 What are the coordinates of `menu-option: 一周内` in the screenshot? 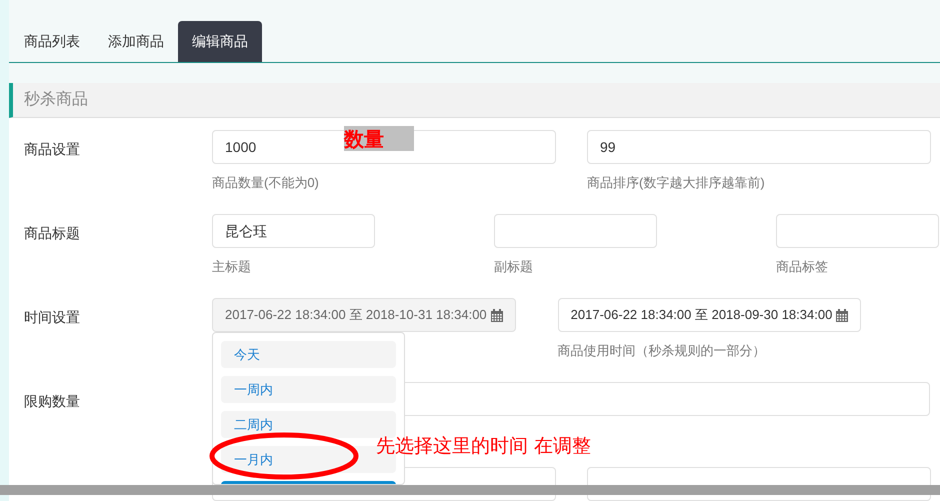 It's located at (308, 389).